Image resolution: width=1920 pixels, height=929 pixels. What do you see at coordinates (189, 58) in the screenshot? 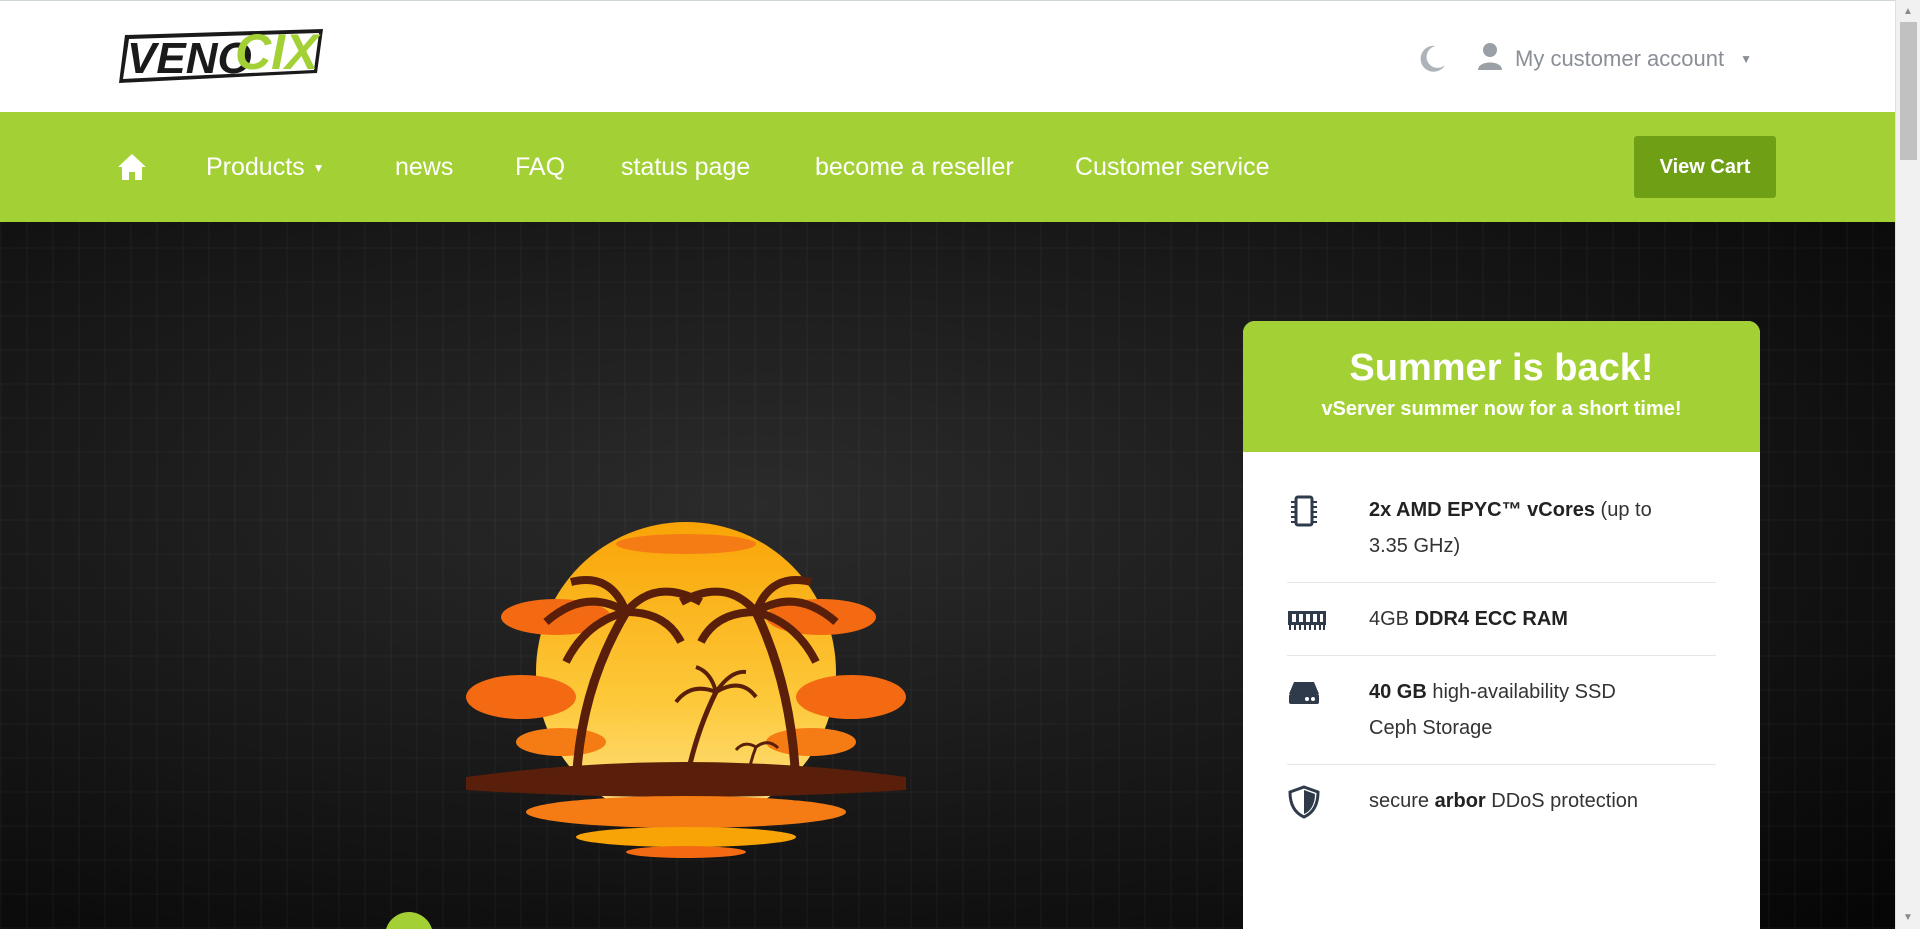
I see `logo-text-dark: VENO` at bounding box center [189, 58].